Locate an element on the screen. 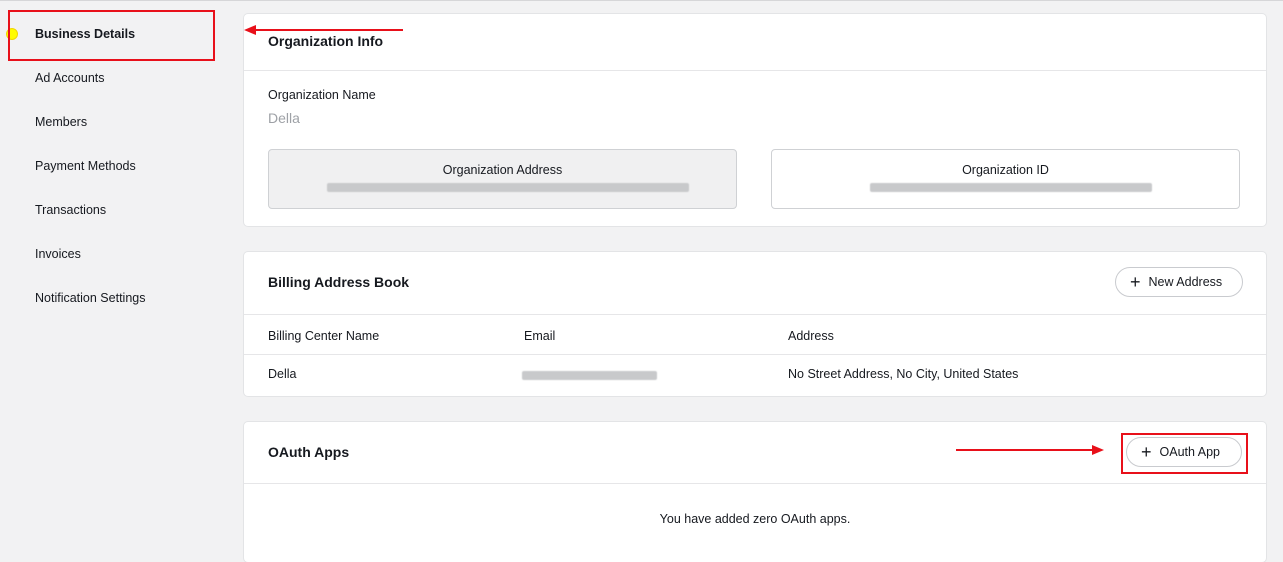 The image size is (1283, 562). column-header-email: Email is located at coordinates (540, 336).